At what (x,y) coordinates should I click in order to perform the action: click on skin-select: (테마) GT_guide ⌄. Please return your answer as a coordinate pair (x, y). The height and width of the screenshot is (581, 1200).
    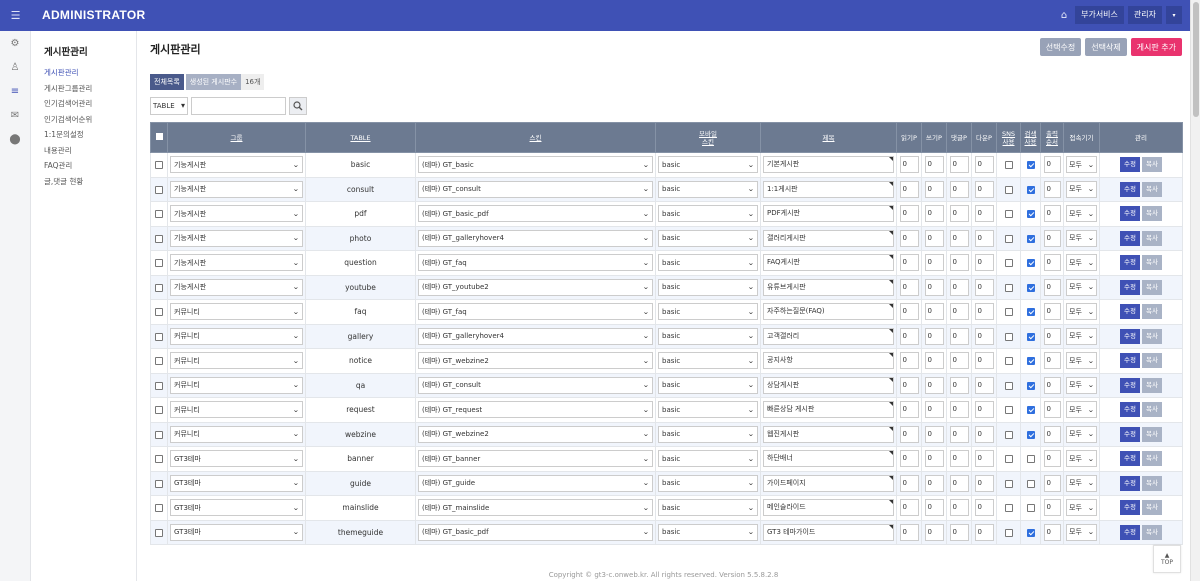
    Looking at the image, I should click on (535, 483).